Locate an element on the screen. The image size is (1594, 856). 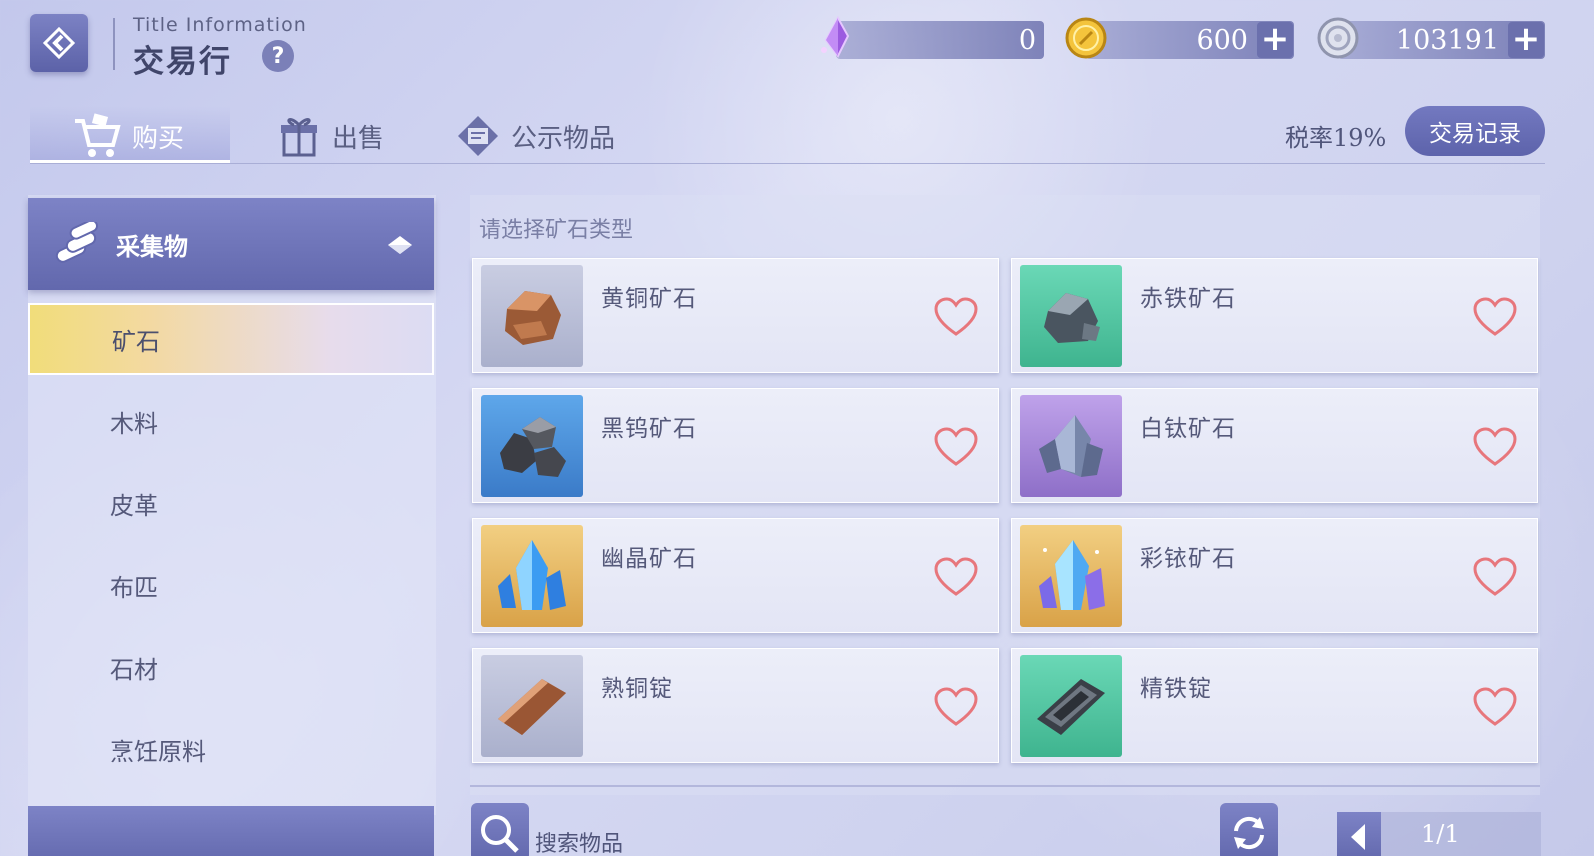
sidebar-item-stone: 石材 is located at coordinates (231, 667).